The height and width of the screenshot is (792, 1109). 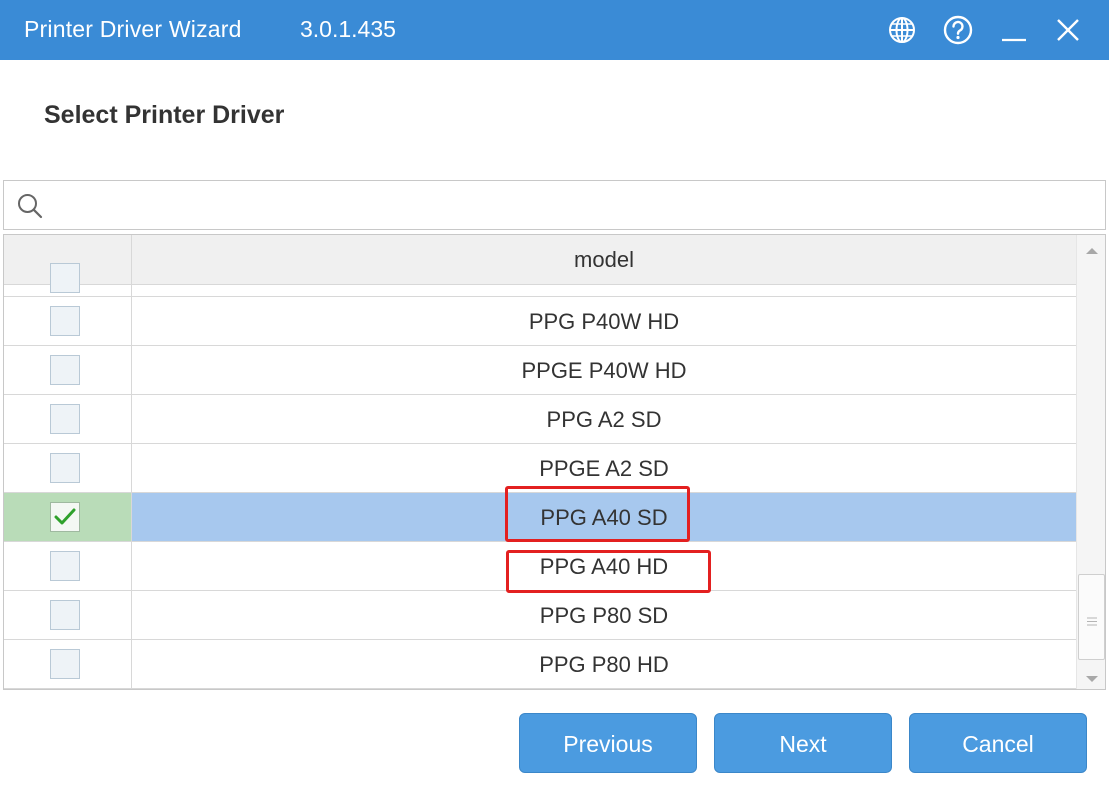 I want to click on table-row: PPG P40W HD, so click(x=540, y=321).